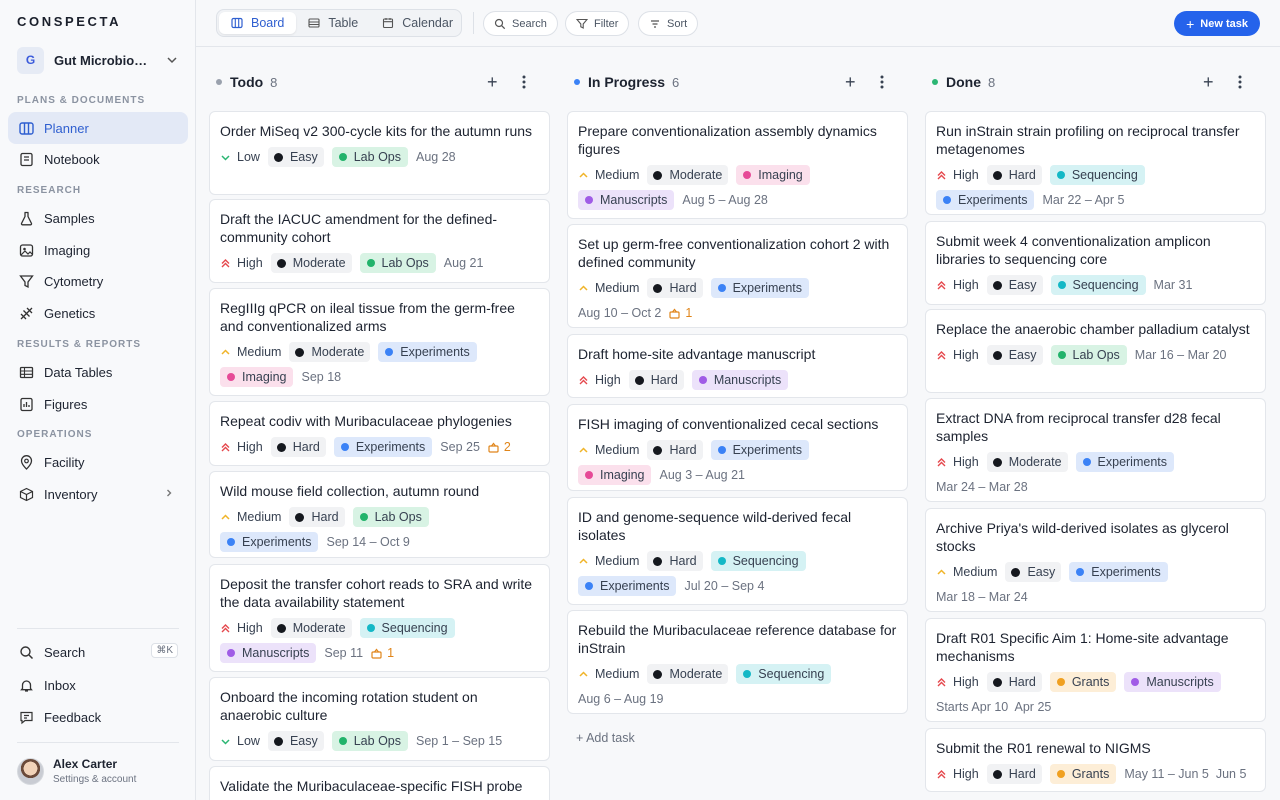  I want to click on sidebar-item-label: Notebook, so click(72, 159).